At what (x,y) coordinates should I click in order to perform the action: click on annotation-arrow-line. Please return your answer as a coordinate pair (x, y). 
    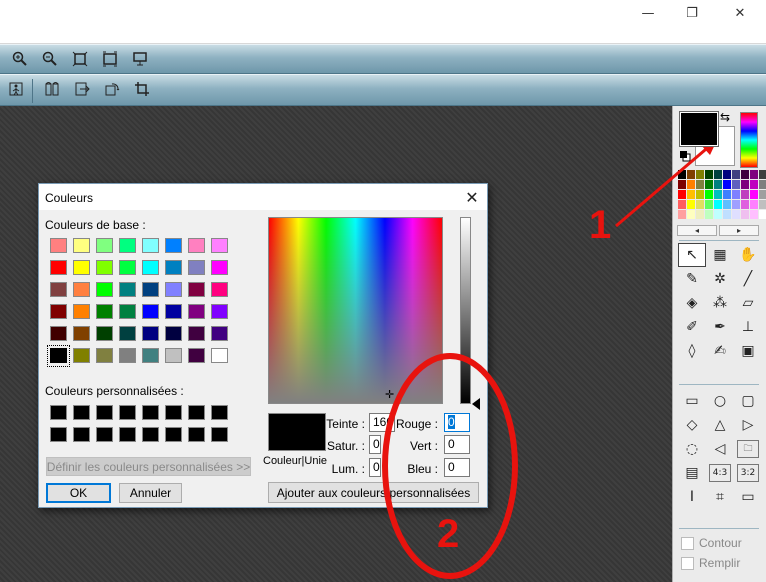
    Looking at the image, I should click on (664, 185).